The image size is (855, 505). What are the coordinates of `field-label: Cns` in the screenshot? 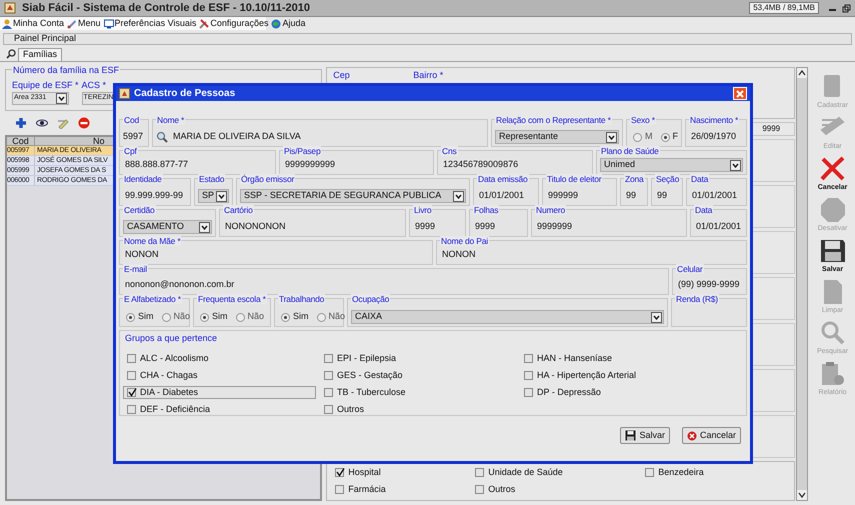 It's located at (449, 151).